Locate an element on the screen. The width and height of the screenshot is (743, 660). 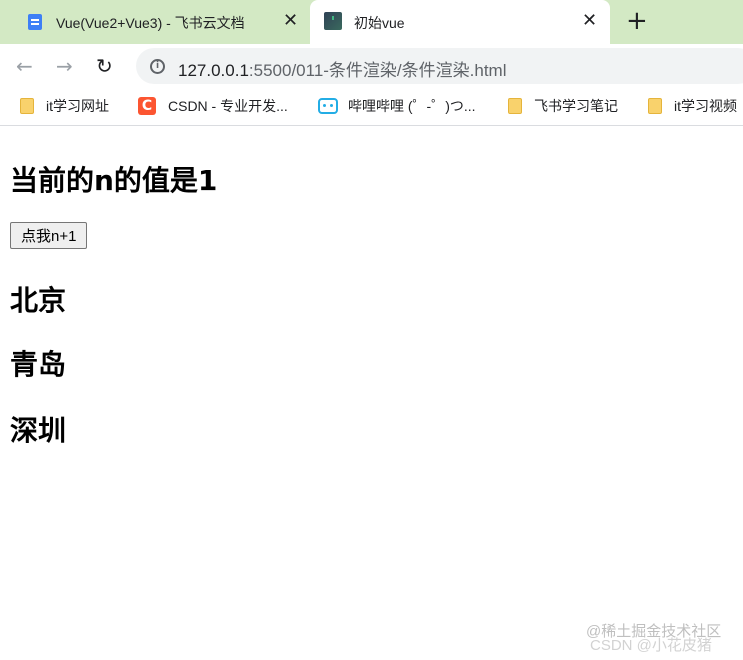
city-heading: 北京 is located at coordinates (38, 300).